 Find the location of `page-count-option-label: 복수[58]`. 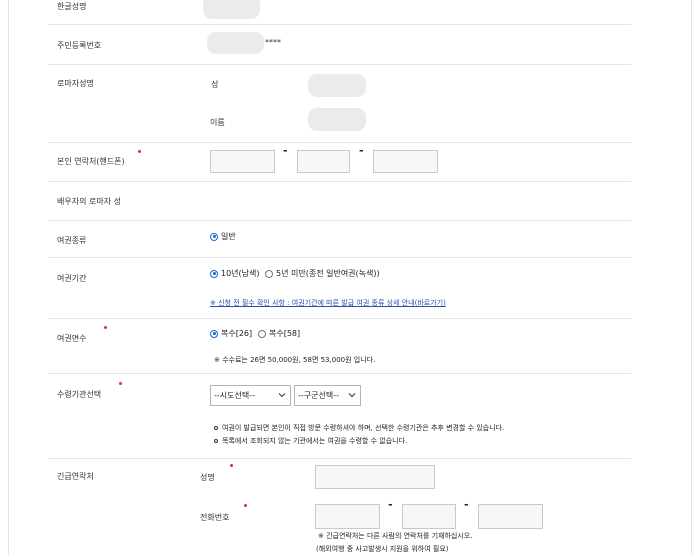

page-count-option-label: 복수[58] is located at coordinates (285, 333).